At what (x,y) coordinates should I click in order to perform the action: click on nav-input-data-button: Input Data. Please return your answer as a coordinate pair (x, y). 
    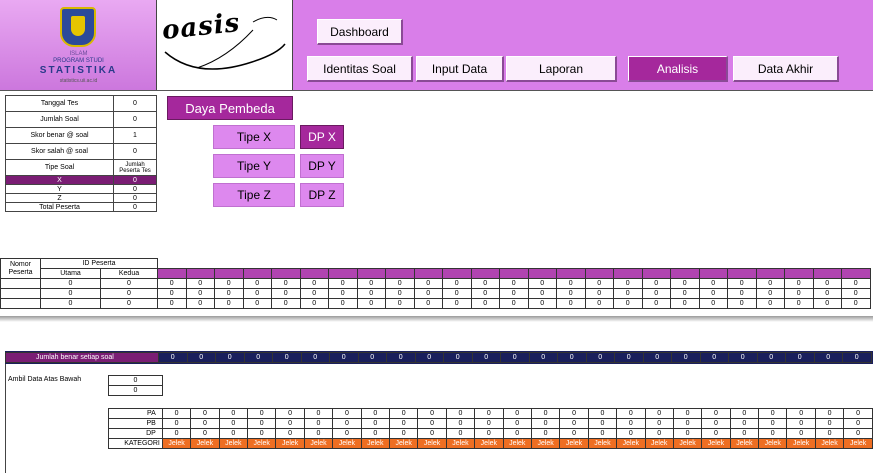
    Looking at the image, I should click on (460, 69).